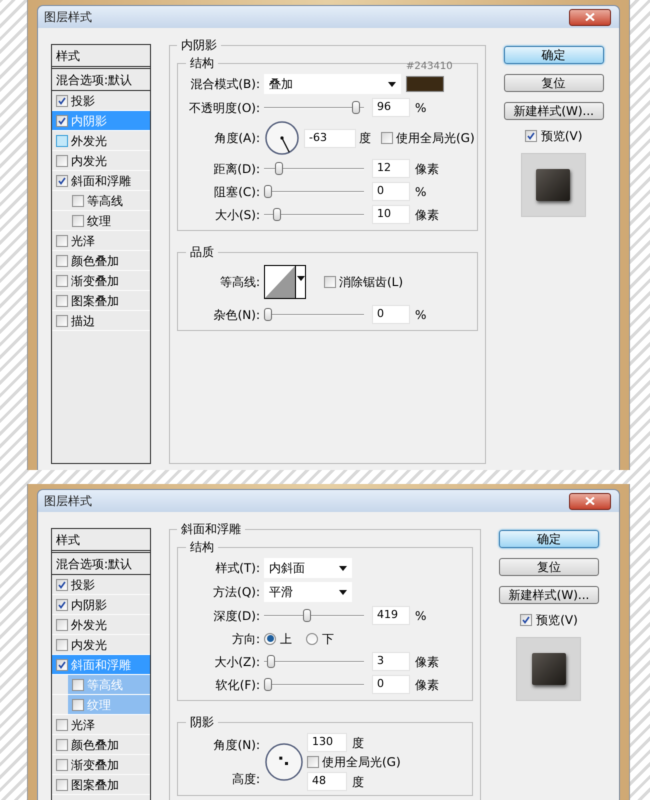 Image resolution: width=650 pixels, height=800 pixels. I want to click on style-list-item: 内阴影, so click(101, 604).